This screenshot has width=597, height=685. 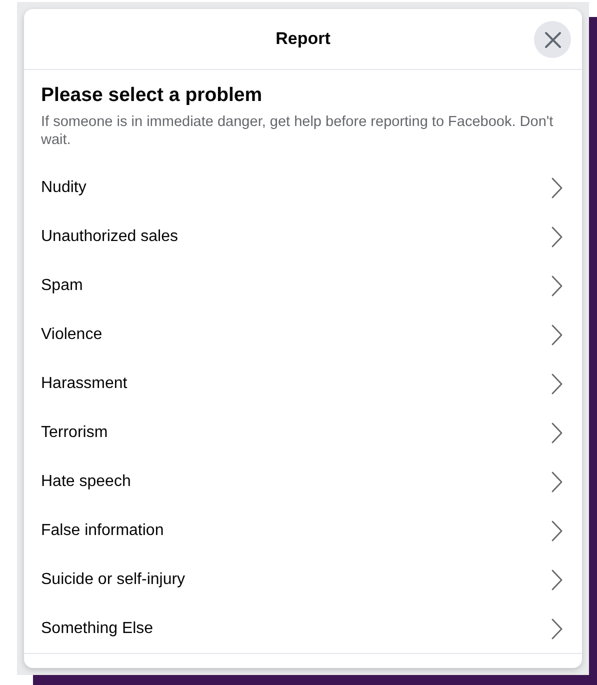 I want to click on problem-option: Suicide or self-injury, so click(x=303, y=579).